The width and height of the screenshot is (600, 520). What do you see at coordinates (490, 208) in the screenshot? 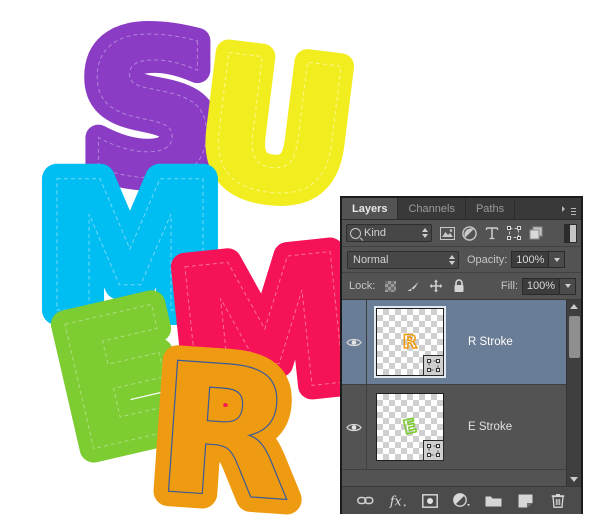
I see `tab-paths: Paths` at bounding box center [490, 208].